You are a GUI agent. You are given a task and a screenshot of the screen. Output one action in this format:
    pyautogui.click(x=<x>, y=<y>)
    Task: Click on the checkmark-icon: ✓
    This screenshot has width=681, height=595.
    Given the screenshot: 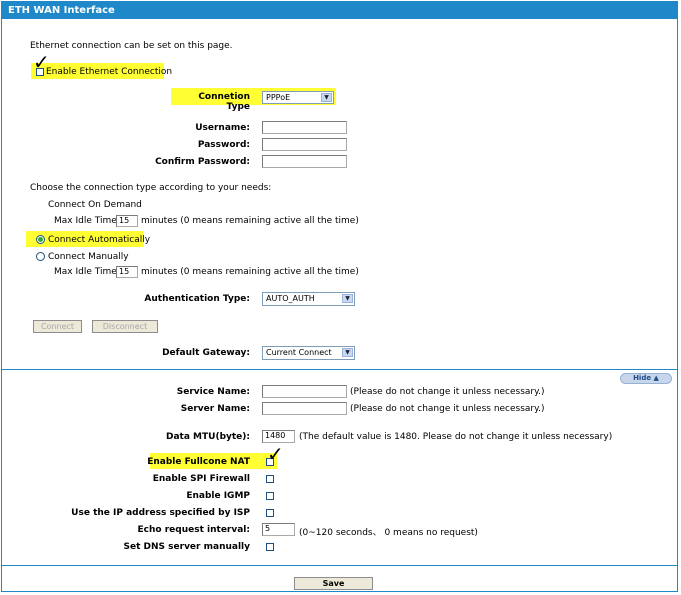 What is the action you would take?
    pyautogui.click(x=275, y=454)
    